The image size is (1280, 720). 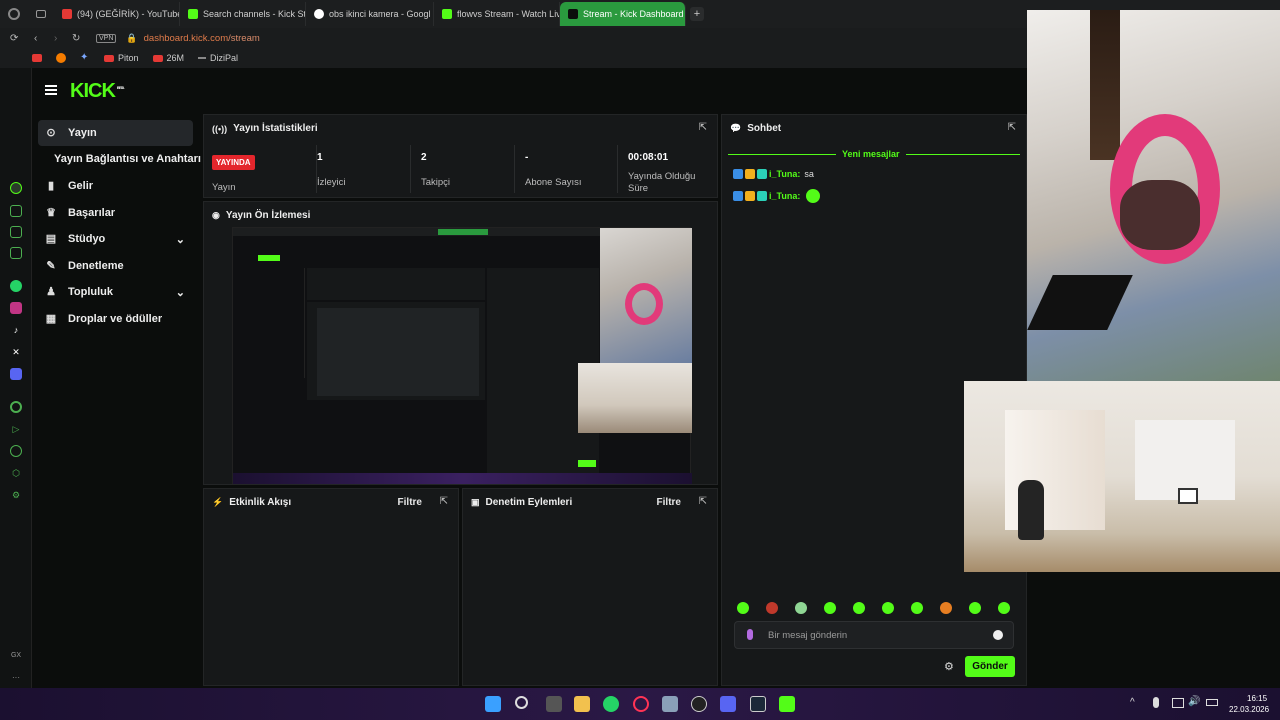 I want to click on stream-preview-video, so click(x=462, y=355).